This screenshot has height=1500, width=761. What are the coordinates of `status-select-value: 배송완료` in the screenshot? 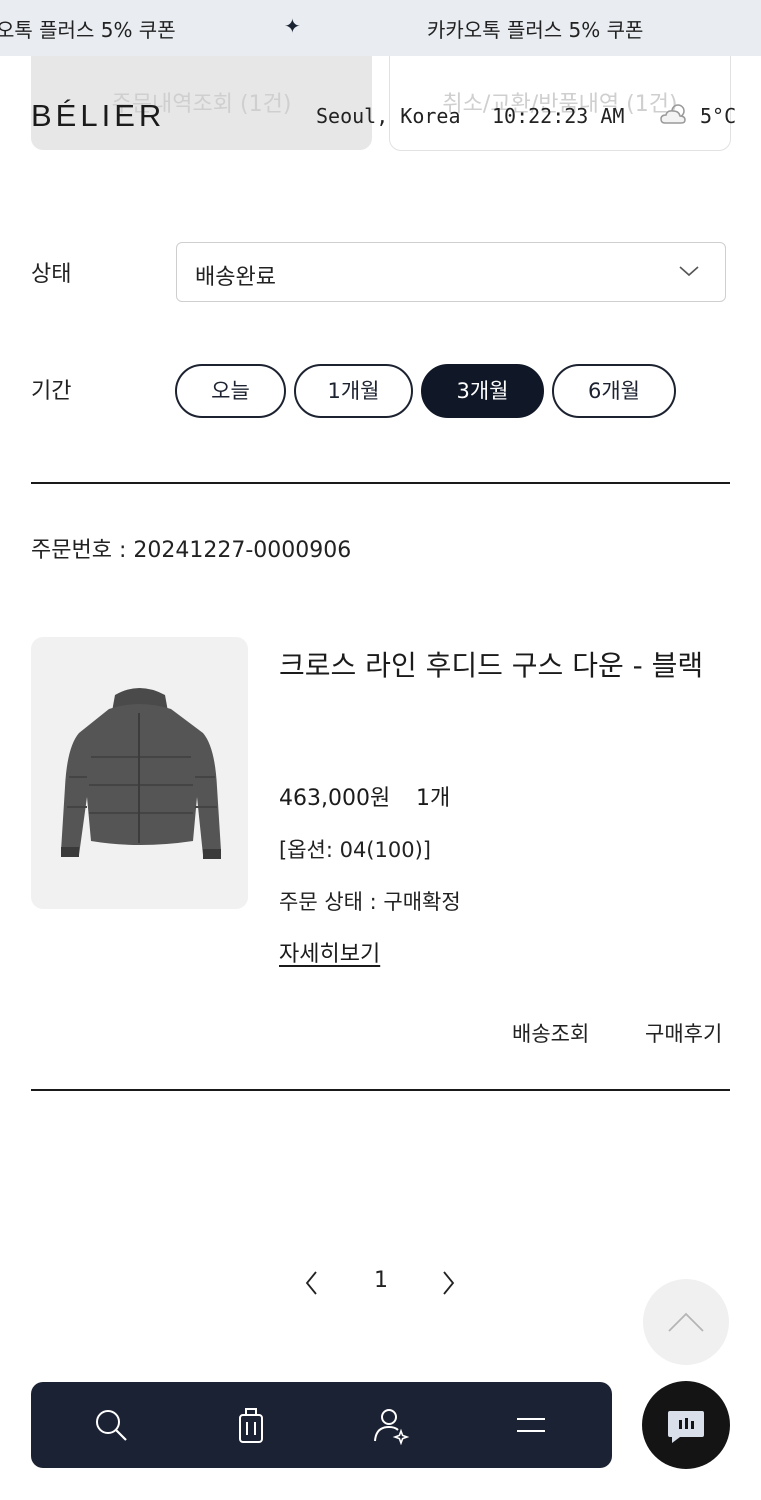 It's located at (235, 277).